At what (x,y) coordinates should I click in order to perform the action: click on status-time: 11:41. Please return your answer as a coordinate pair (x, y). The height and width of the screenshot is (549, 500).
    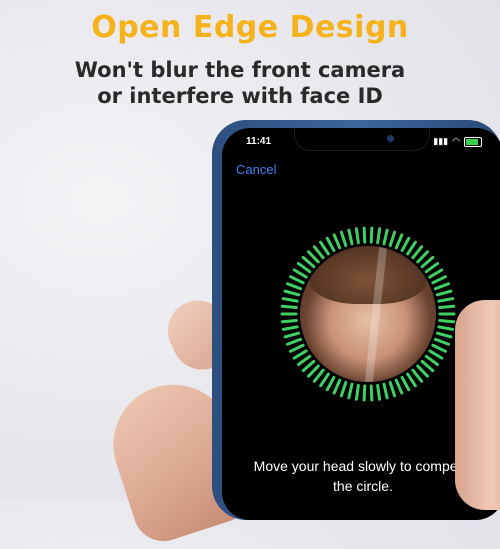
    Looking at the image, I should click on (259, 141).